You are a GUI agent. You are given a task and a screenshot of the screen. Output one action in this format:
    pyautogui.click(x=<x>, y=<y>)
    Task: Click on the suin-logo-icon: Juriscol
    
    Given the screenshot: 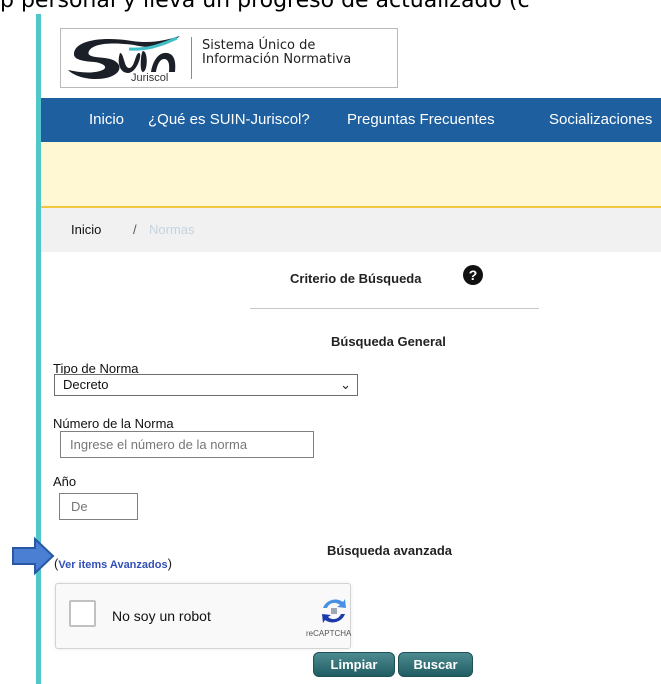 What is the action you would take?
    pyautogui.click(x=124, y=60)
    